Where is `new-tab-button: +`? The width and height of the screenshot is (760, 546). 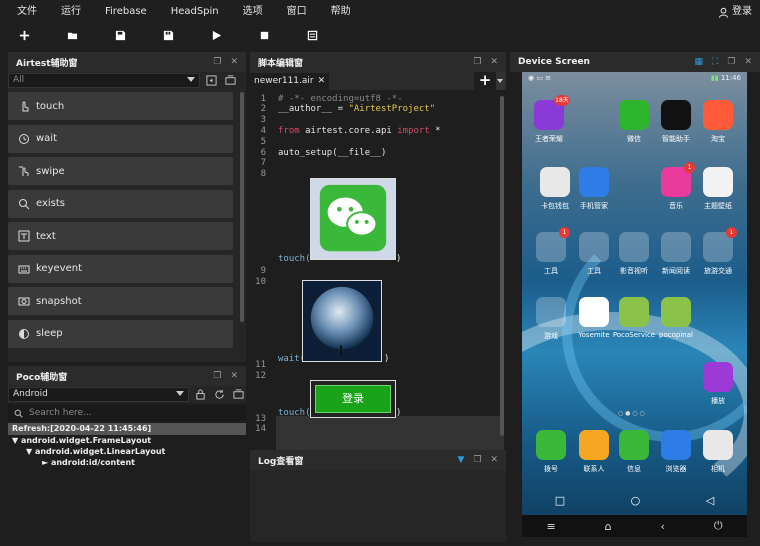
new-tab-button: + is located at coordinates (485, 81).